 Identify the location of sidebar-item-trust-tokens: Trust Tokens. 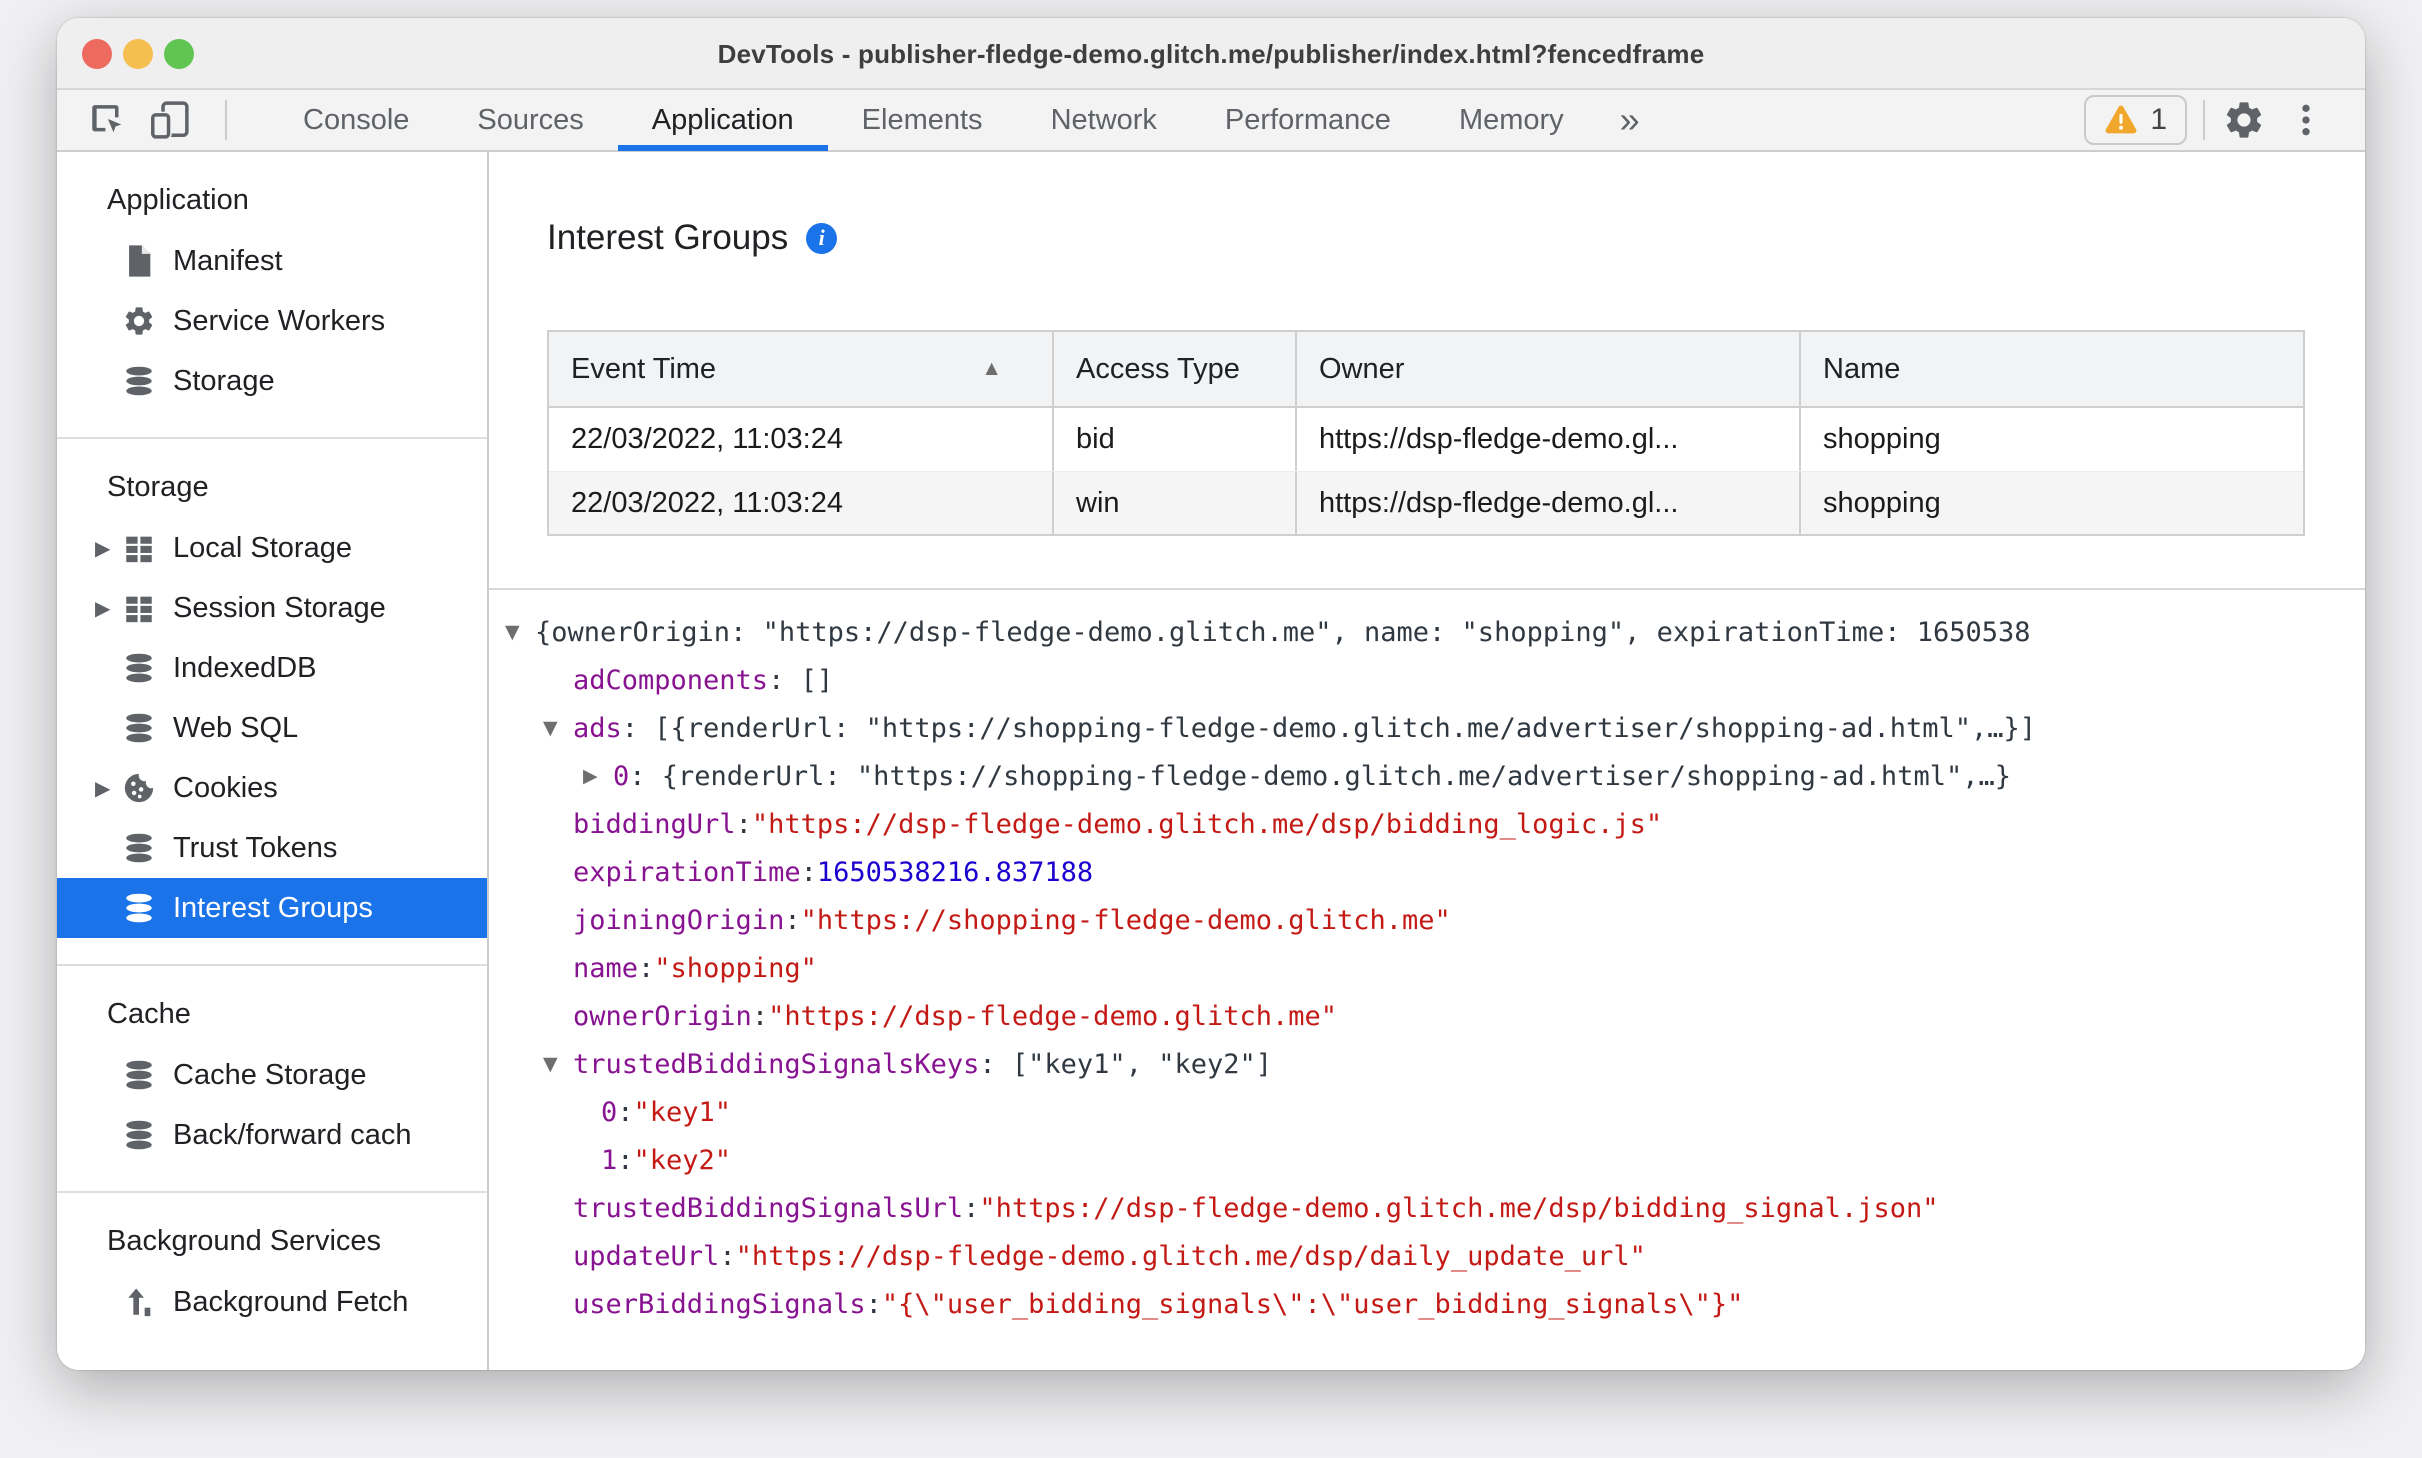
(272, 848).